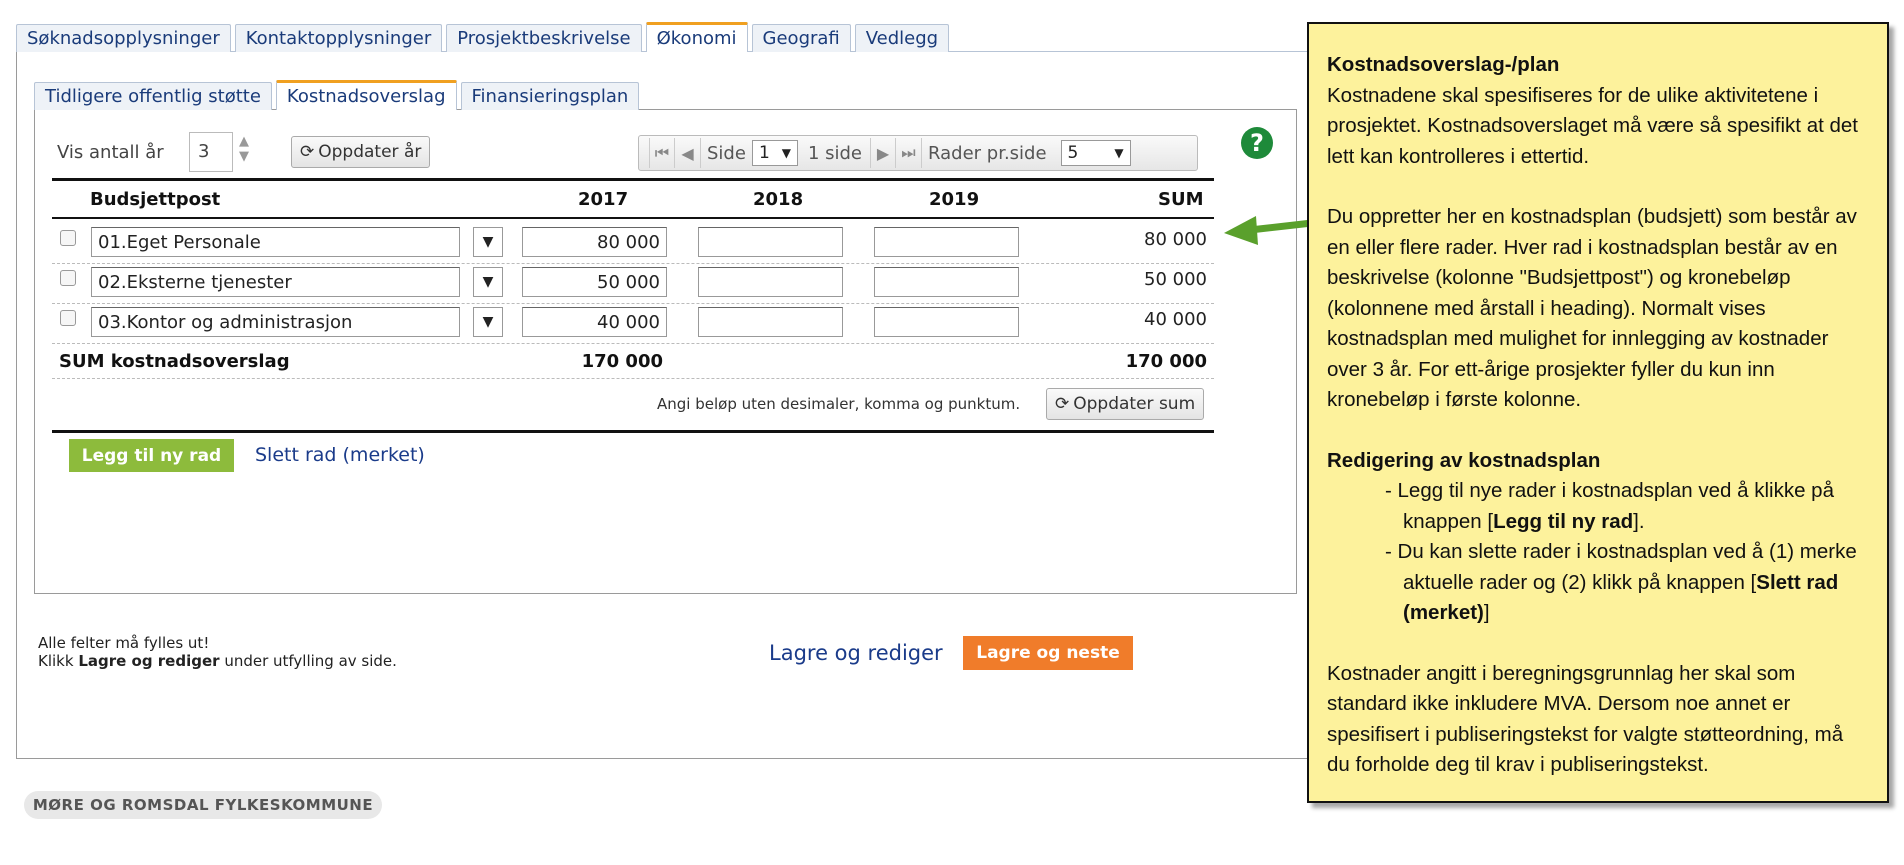 The image size is (1904, 865). I want to click on header-rule, so click(633, 218).